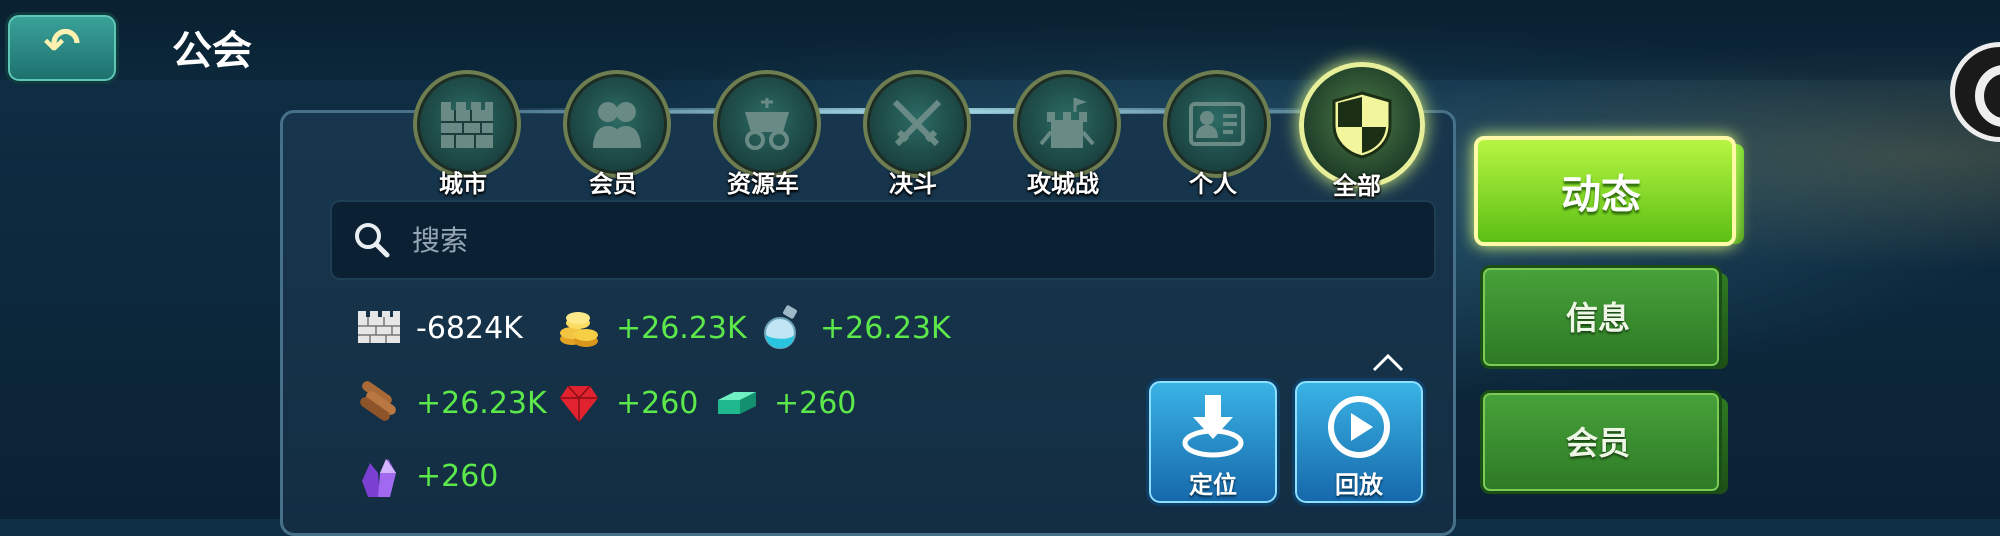 The width and height of the screenshot is (2000, 536). I want to click on side-tab-activity: 动态, so click(1609, 191).